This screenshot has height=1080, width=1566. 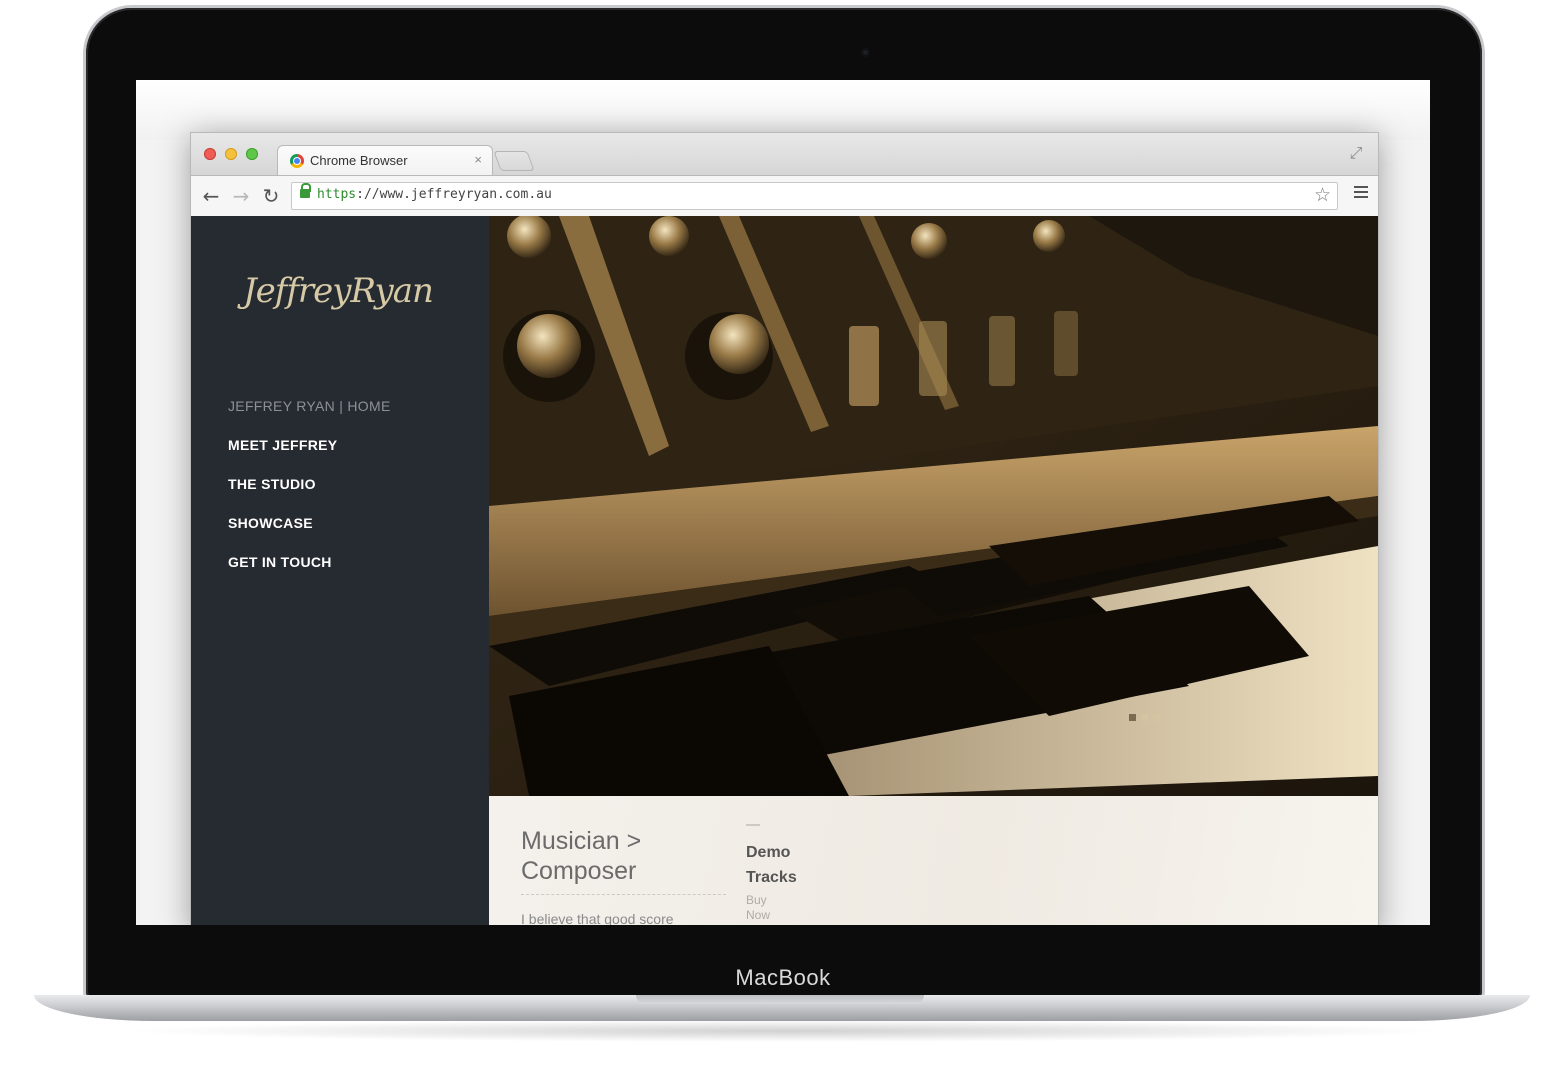 I want to click on browser-tab: Chrome Browser ×, so click(x=385, y=160).